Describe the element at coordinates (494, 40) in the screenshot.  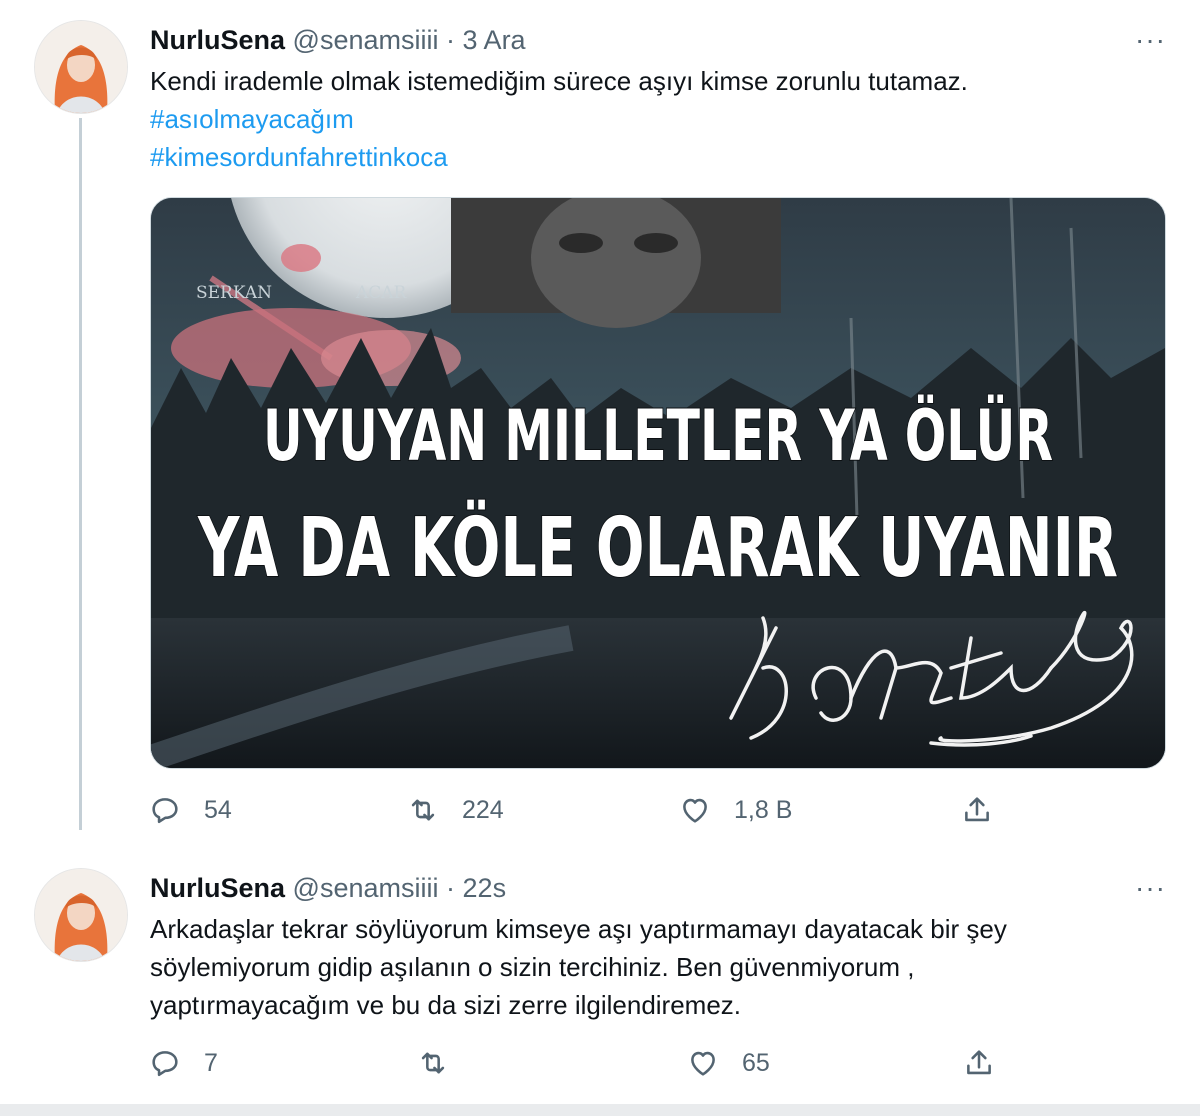
I see `tweet-timestamp: 3 Ara` at that location.